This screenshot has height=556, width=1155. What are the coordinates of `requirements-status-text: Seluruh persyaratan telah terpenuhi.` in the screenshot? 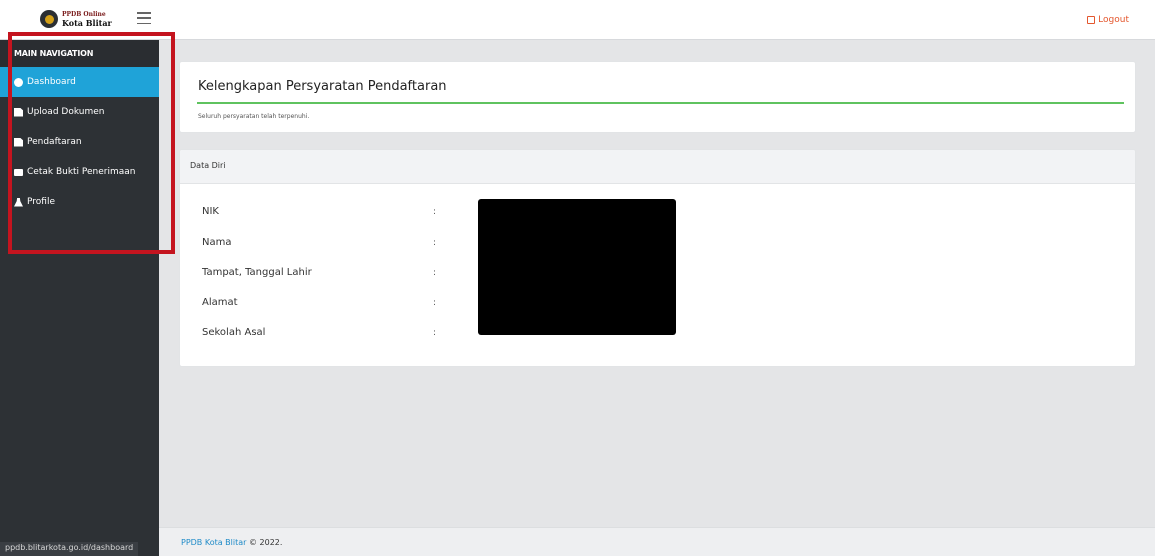 It's located at (254, 116).